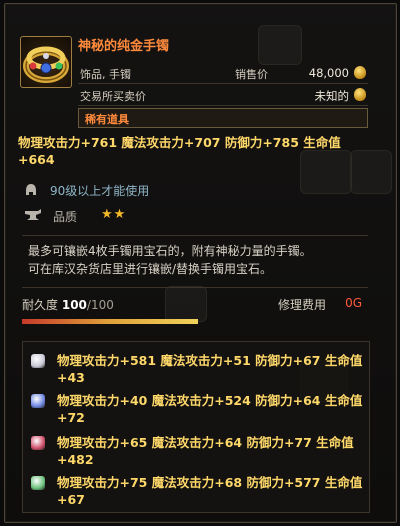  Describe the element at coordinates (332, 96) in the screenshot. I see `trade-price-value: 未知的` at that location.